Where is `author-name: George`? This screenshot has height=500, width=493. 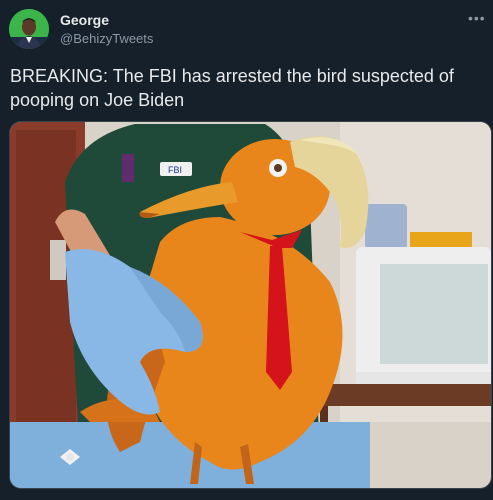 author-name: George is located at coordinates (84, 20).